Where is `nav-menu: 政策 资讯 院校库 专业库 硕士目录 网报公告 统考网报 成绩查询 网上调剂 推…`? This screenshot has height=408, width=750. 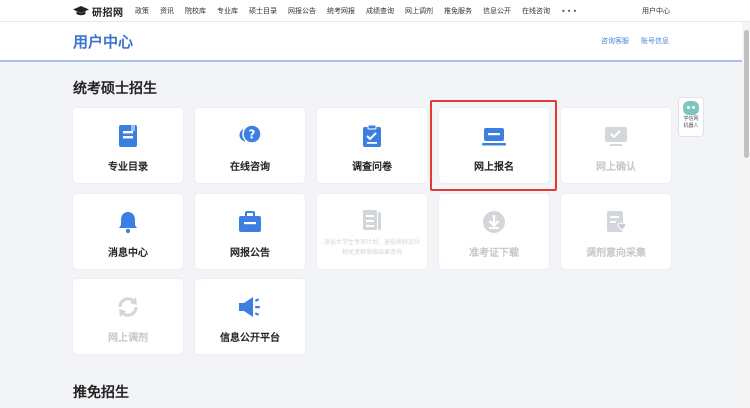
nav-menu: 政策 资讯 院校库 专业库 硕士目录 网报公告 统考网报 成绩查询 网上调剂 推… is located at coordinates (356, 11).